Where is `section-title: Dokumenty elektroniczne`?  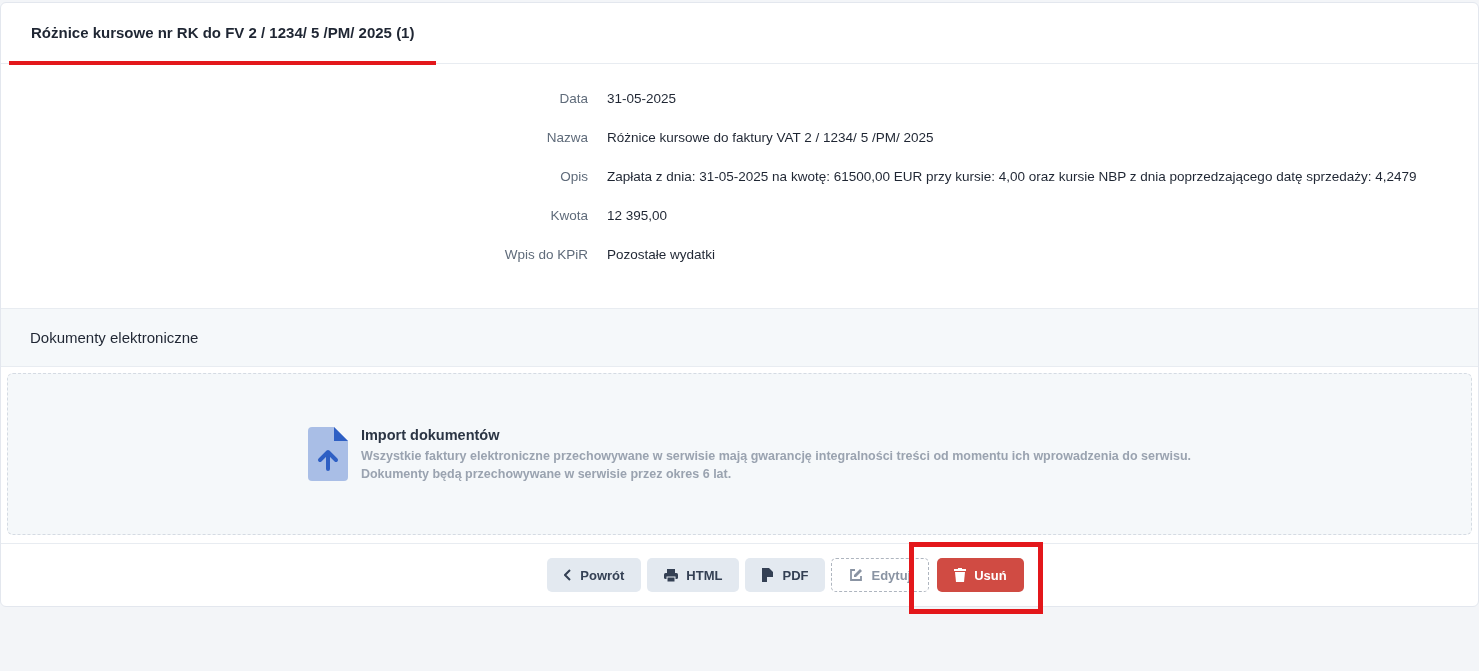
section-title: Dokumenty elektroniczne is located at coordinates (114, 337).